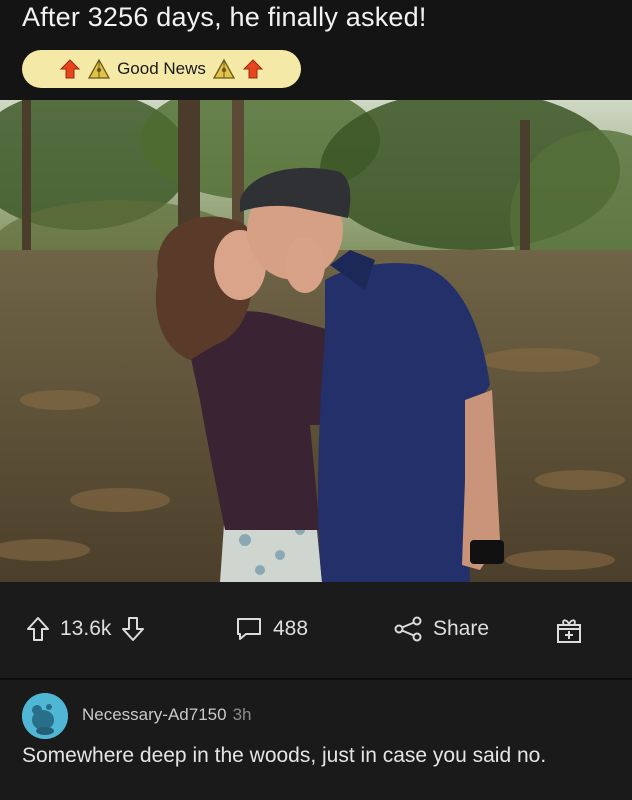  Describe the element at coordinates (271, 629) in the screenshot. I see `comments-button: 488` at that location.